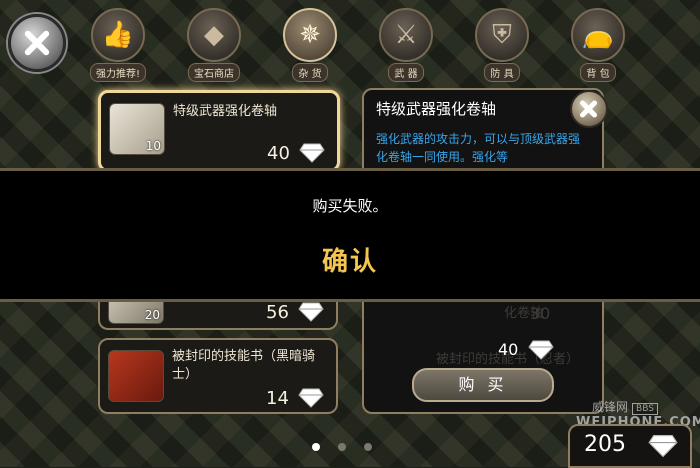 The height and width of the screenshot is (468, 700). I want to click on balance-value: 205, so click(605, 444).